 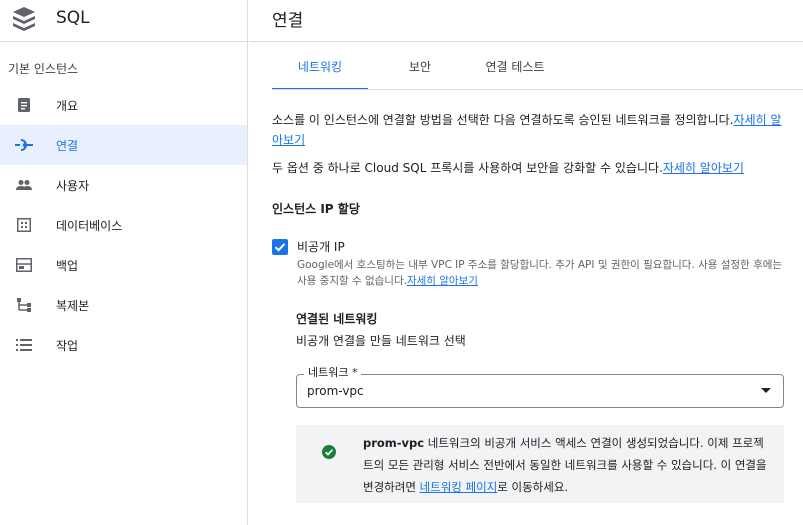 What do you see at coordinates (288, 21) in the screenshot?
I see `page-title: 연결` at bounding box center [288, 21].